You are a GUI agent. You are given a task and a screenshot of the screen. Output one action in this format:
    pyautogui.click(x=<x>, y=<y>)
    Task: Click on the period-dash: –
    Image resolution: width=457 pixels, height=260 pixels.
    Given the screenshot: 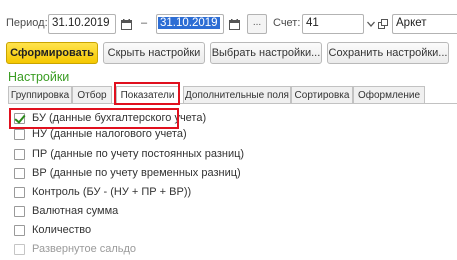 What is the action you would take?
    pyautogui.click(x=144, y=23)
    